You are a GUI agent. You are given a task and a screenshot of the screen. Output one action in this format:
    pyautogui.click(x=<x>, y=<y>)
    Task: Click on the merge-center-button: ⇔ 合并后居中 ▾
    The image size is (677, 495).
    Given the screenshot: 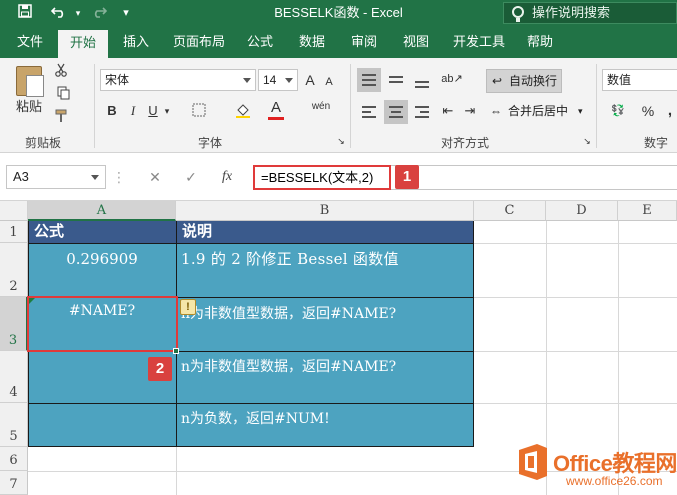 What is the action you would take?
    pyautogui.click(x=536, y=112)
    